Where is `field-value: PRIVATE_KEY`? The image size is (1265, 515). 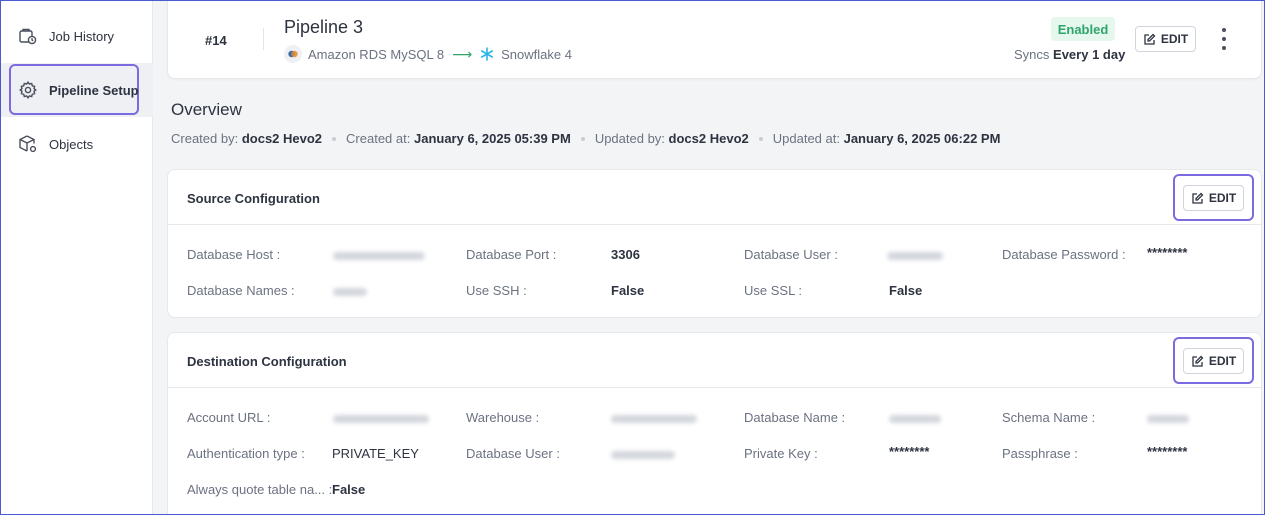
field-value: PRIVATE_KEY is located at coordinates (375, 453).